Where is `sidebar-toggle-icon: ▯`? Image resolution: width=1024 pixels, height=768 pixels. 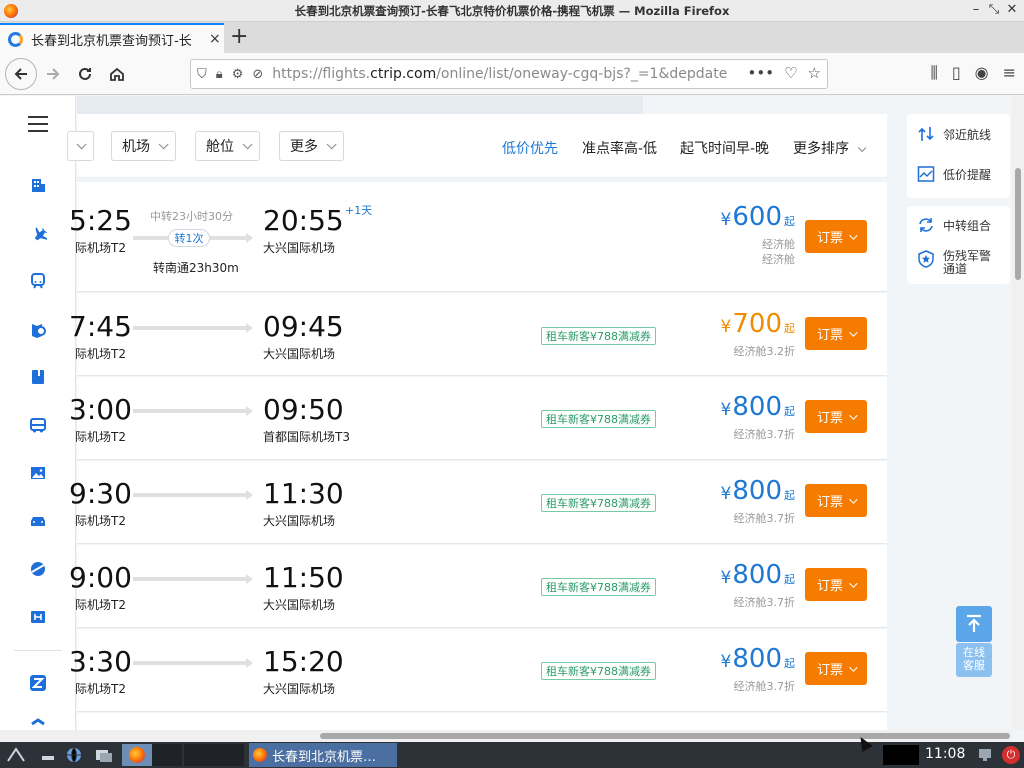
sidebar-toggle-icon: ▯ is located at coordinates (956, 73).